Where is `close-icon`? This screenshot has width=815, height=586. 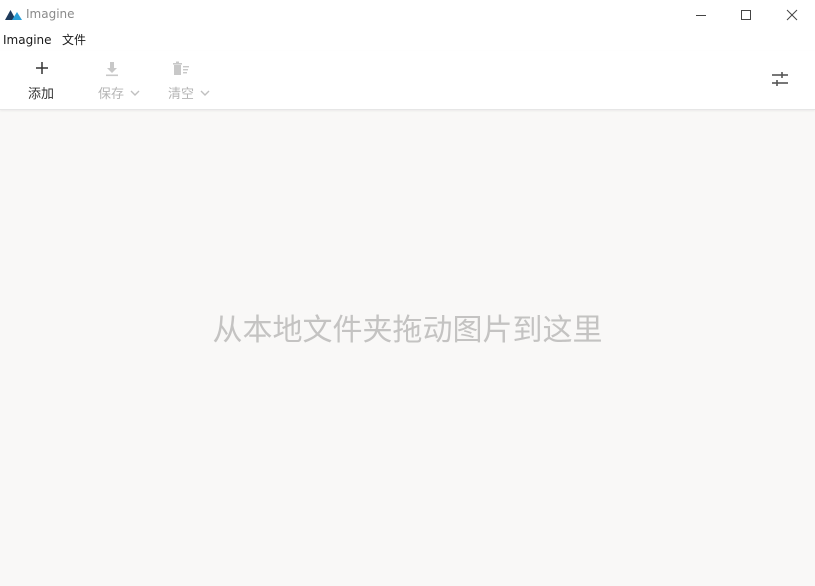
close-icon is located at coordinates (792, 14).